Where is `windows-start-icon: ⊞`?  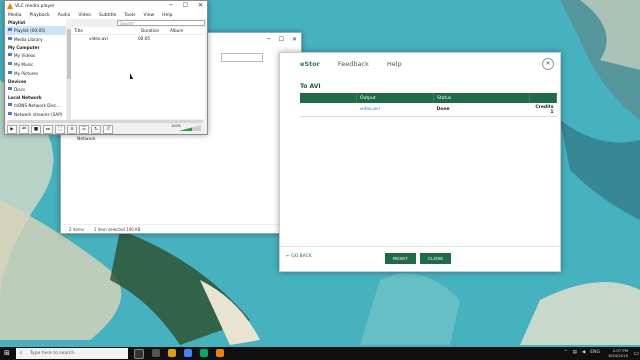 windows-start-icon: ⊞ is located at coordinates (7, 353).